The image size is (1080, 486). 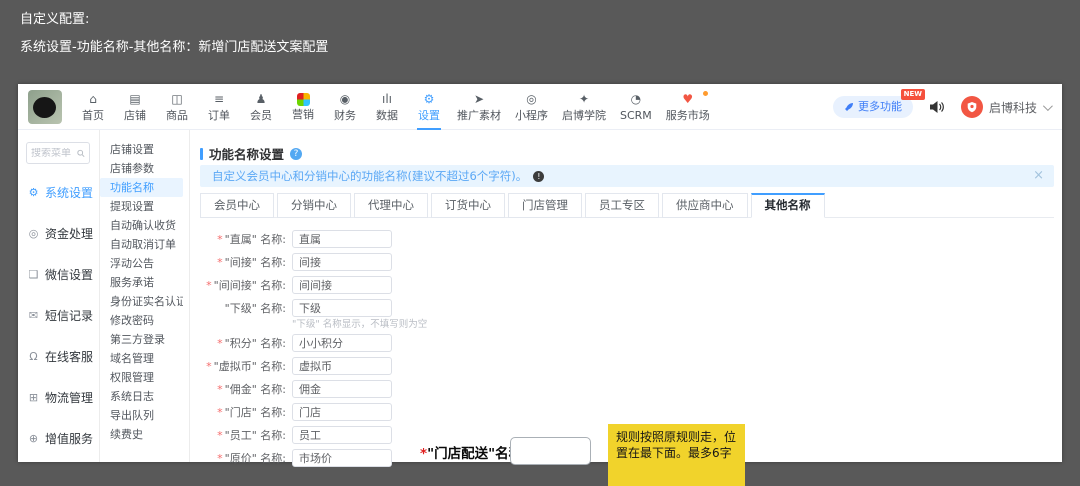 I want to click on field-hint: "下级" 名称显示，不填写则为空, so click(x=360, y=324).